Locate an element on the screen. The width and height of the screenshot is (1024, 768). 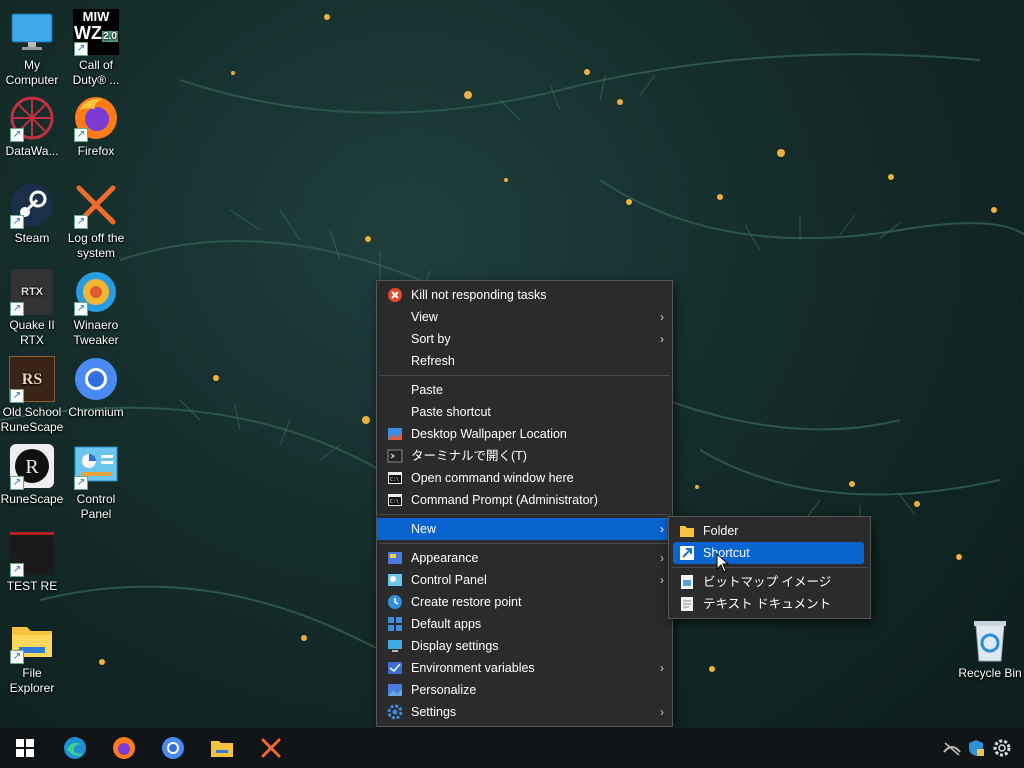
desktop-icon-label: Firefox is located at coordinates (96, 151).